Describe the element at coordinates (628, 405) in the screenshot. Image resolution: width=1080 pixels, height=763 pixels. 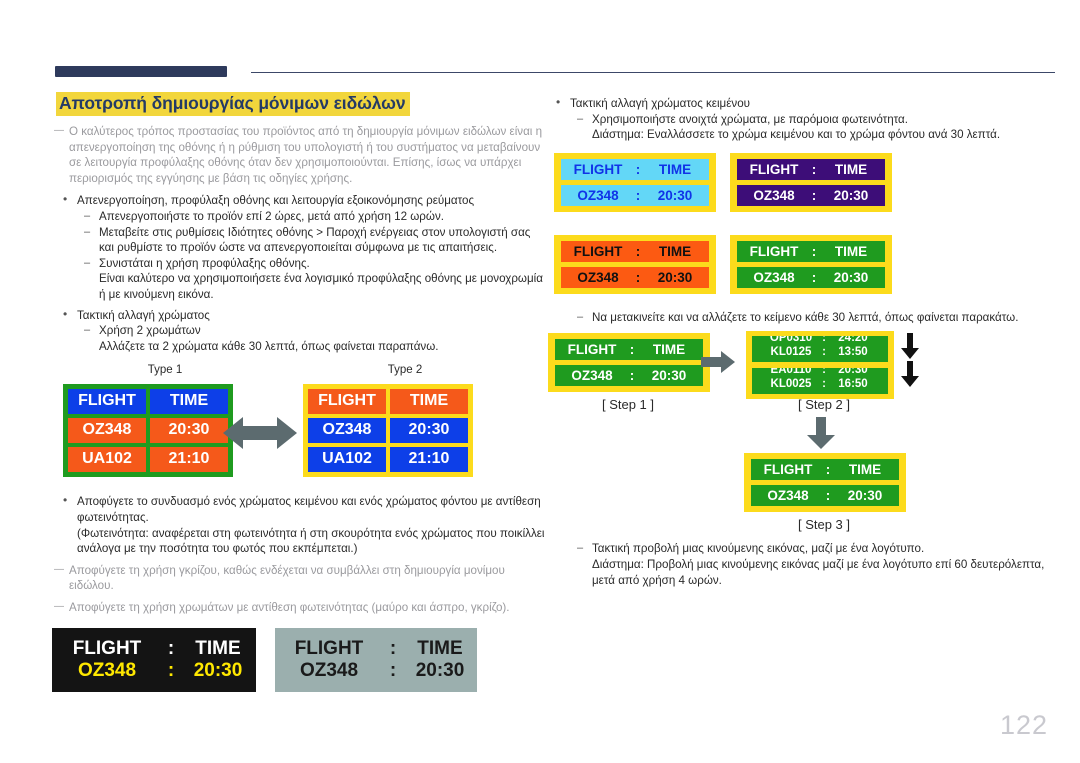
I see `step1-label: [ Step 1 ]` at that location.